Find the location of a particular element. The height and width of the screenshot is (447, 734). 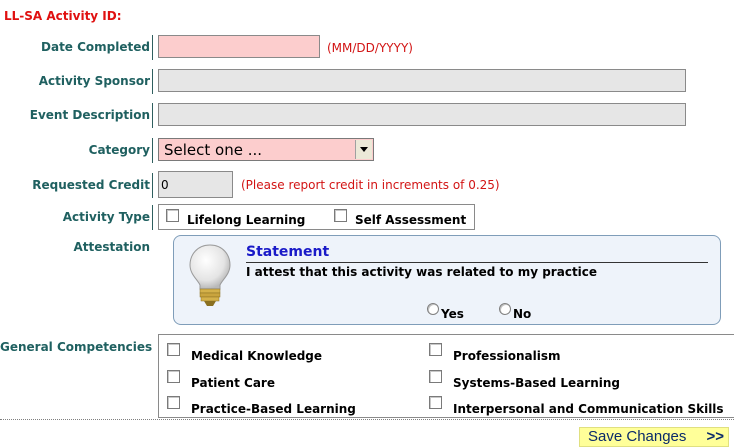

requested-credit-input is located at coordinates (195, 184).